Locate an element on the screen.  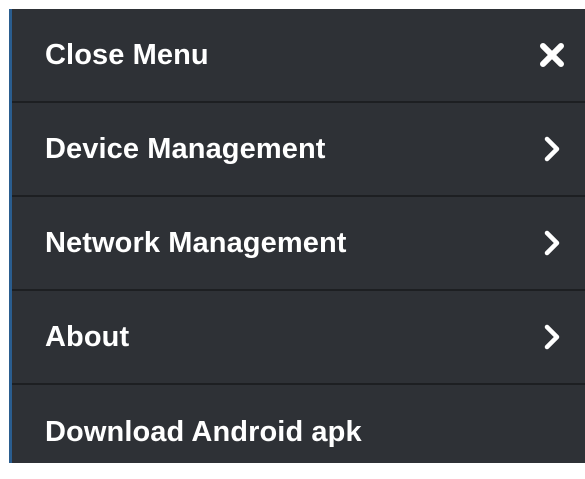
close-icon is located at coordinates (552, 55).